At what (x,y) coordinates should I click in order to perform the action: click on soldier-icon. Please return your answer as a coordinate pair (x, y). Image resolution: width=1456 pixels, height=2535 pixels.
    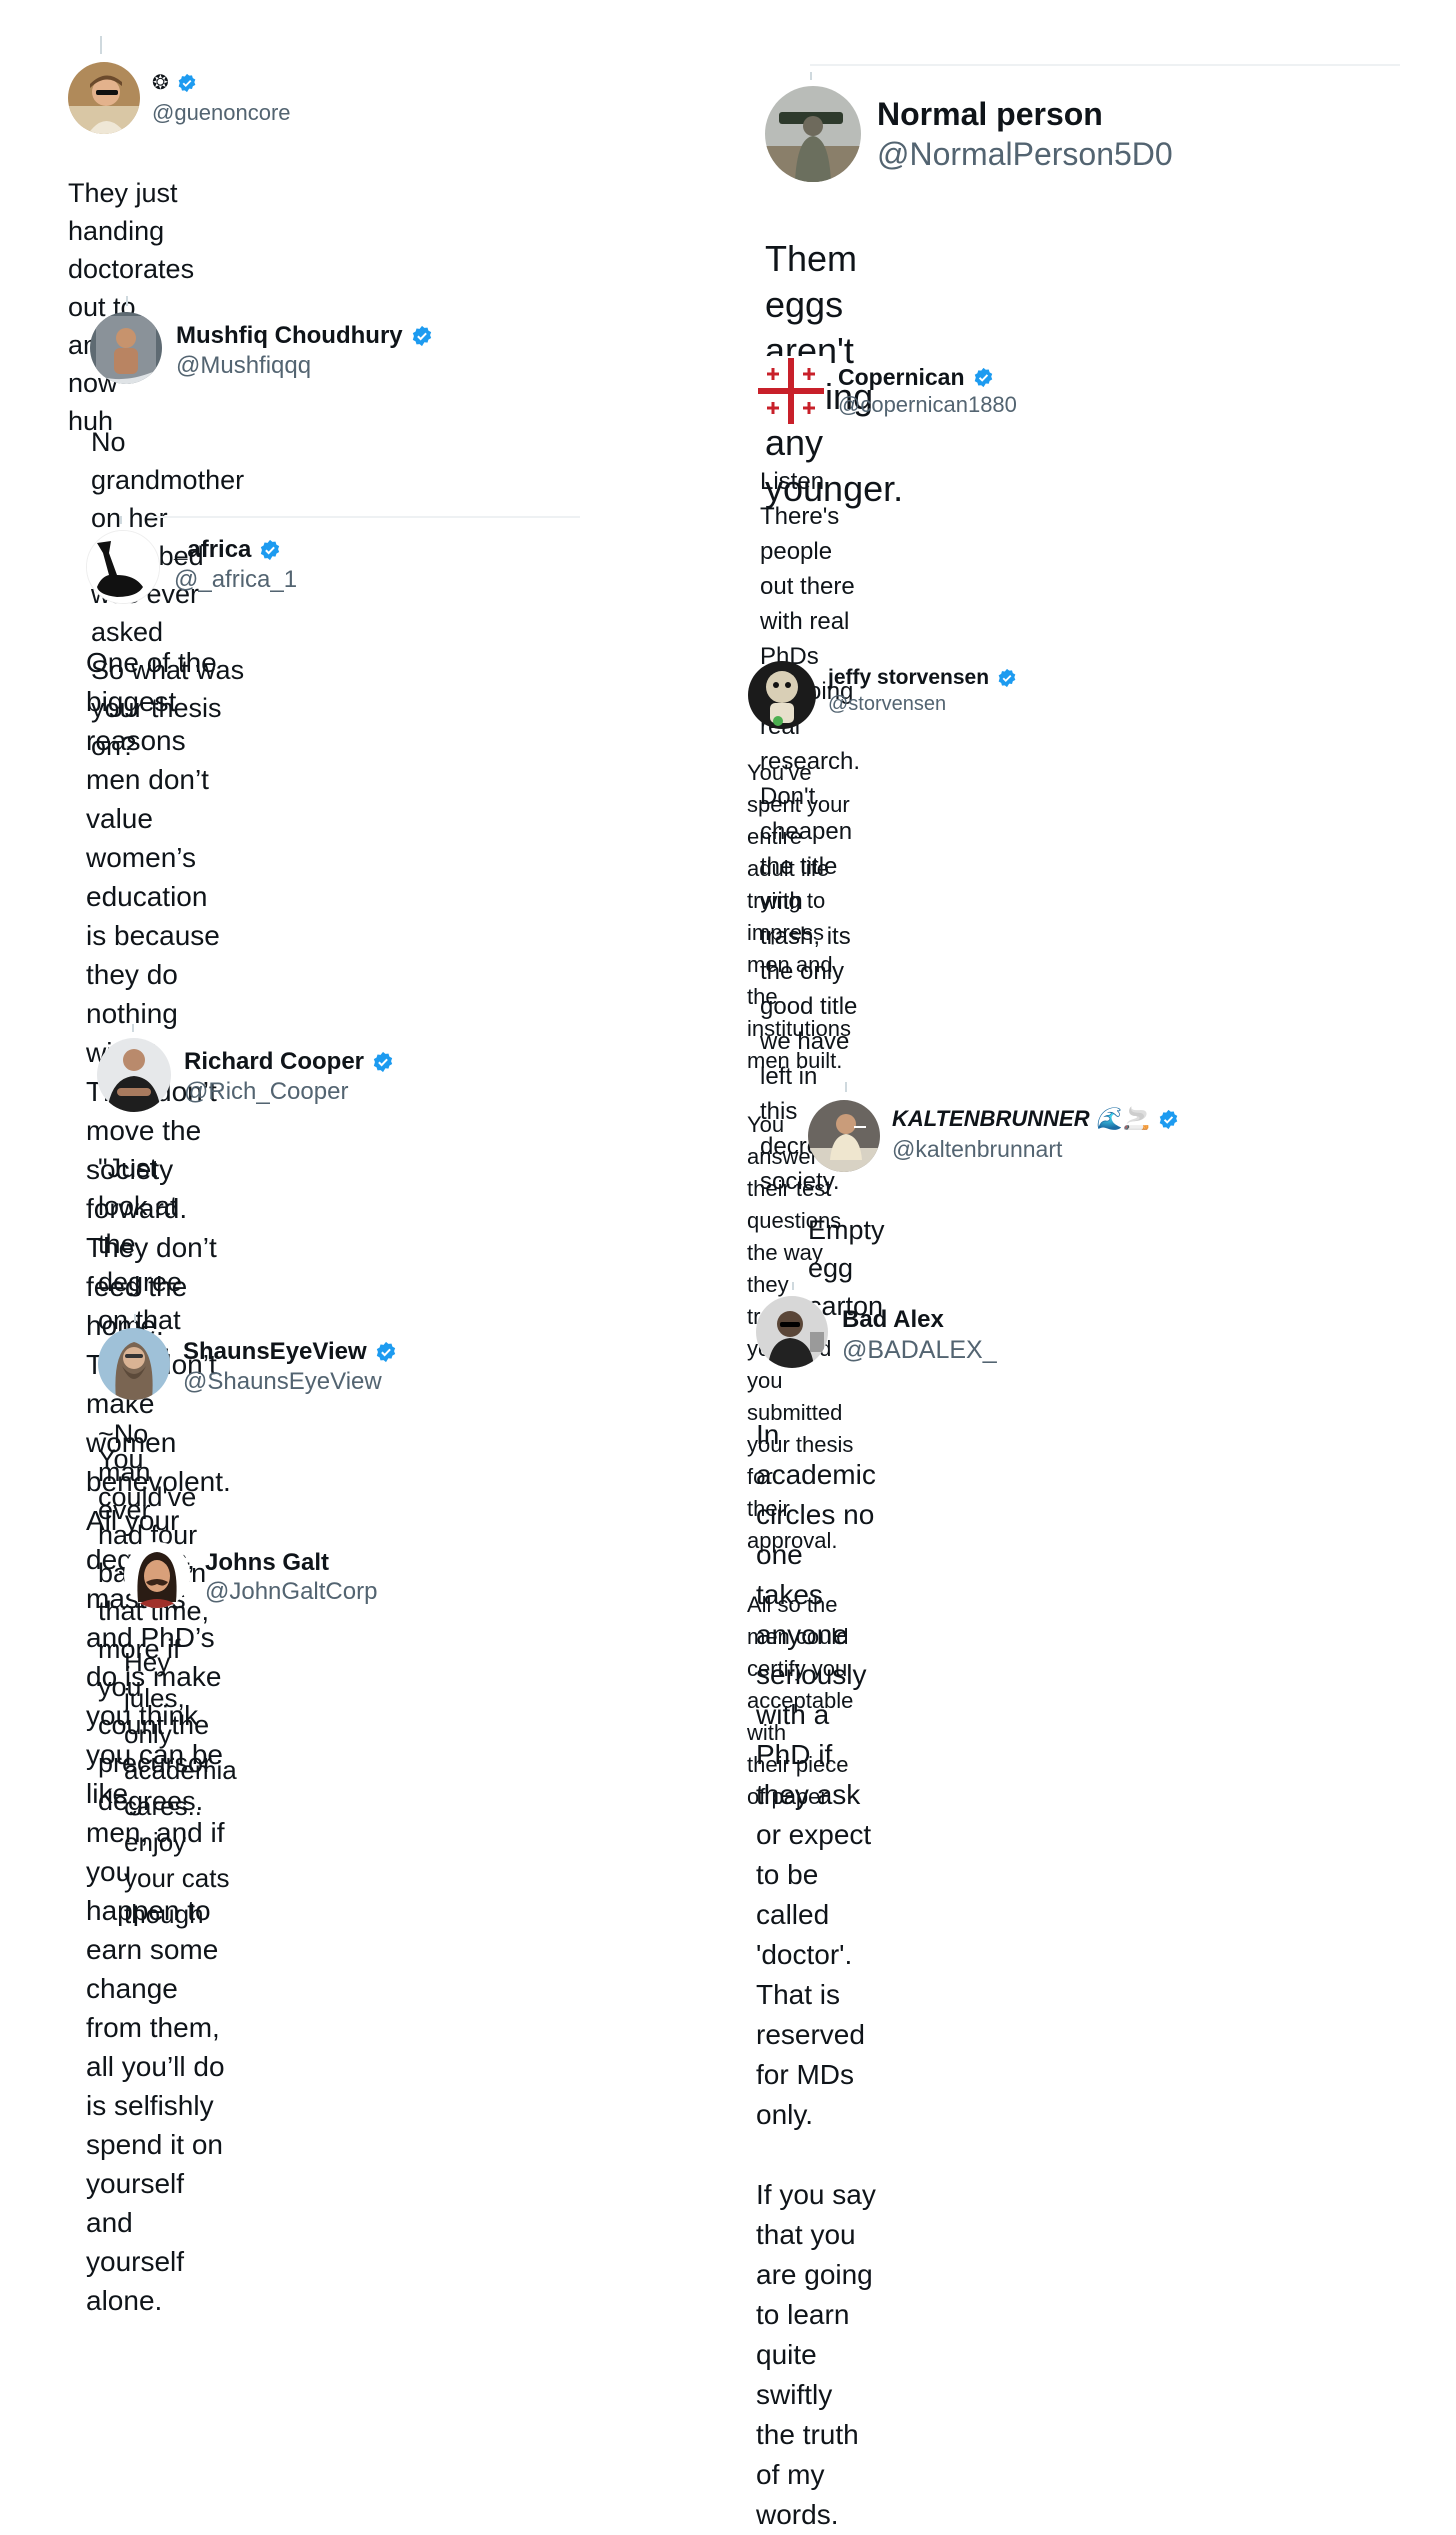
    Looking at the image, I should click on (813, 134).